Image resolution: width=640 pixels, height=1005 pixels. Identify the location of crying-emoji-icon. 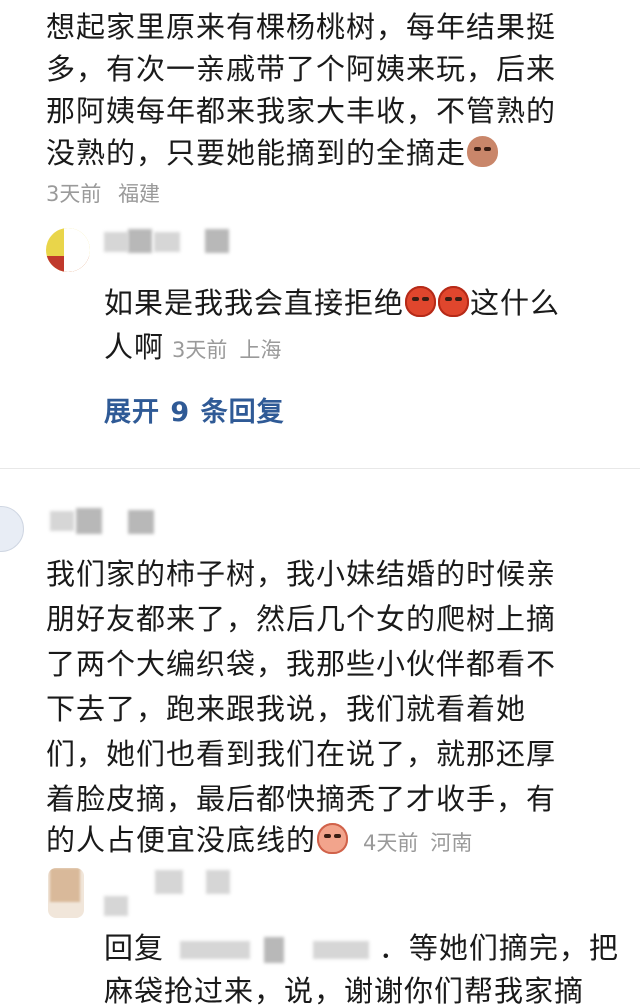
(333, 838).